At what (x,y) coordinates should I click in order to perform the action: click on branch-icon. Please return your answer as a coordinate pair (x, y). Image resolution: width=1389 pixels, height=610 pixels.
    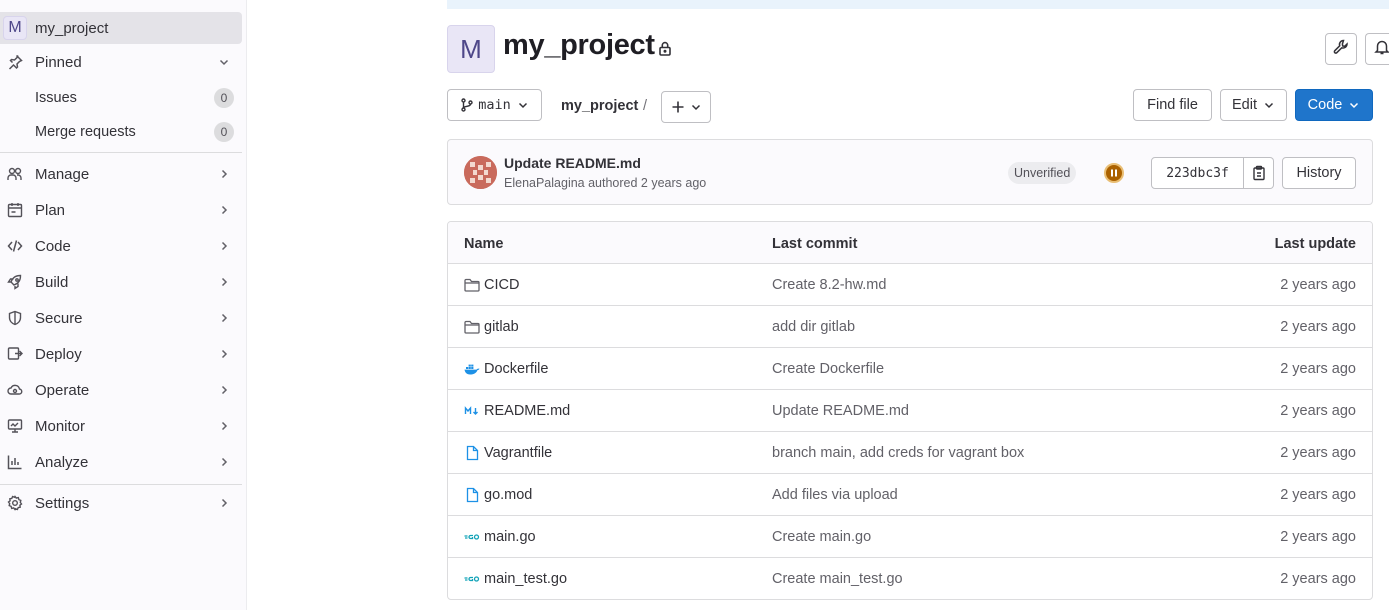
    Looking at the image, I should click on (467, 105).